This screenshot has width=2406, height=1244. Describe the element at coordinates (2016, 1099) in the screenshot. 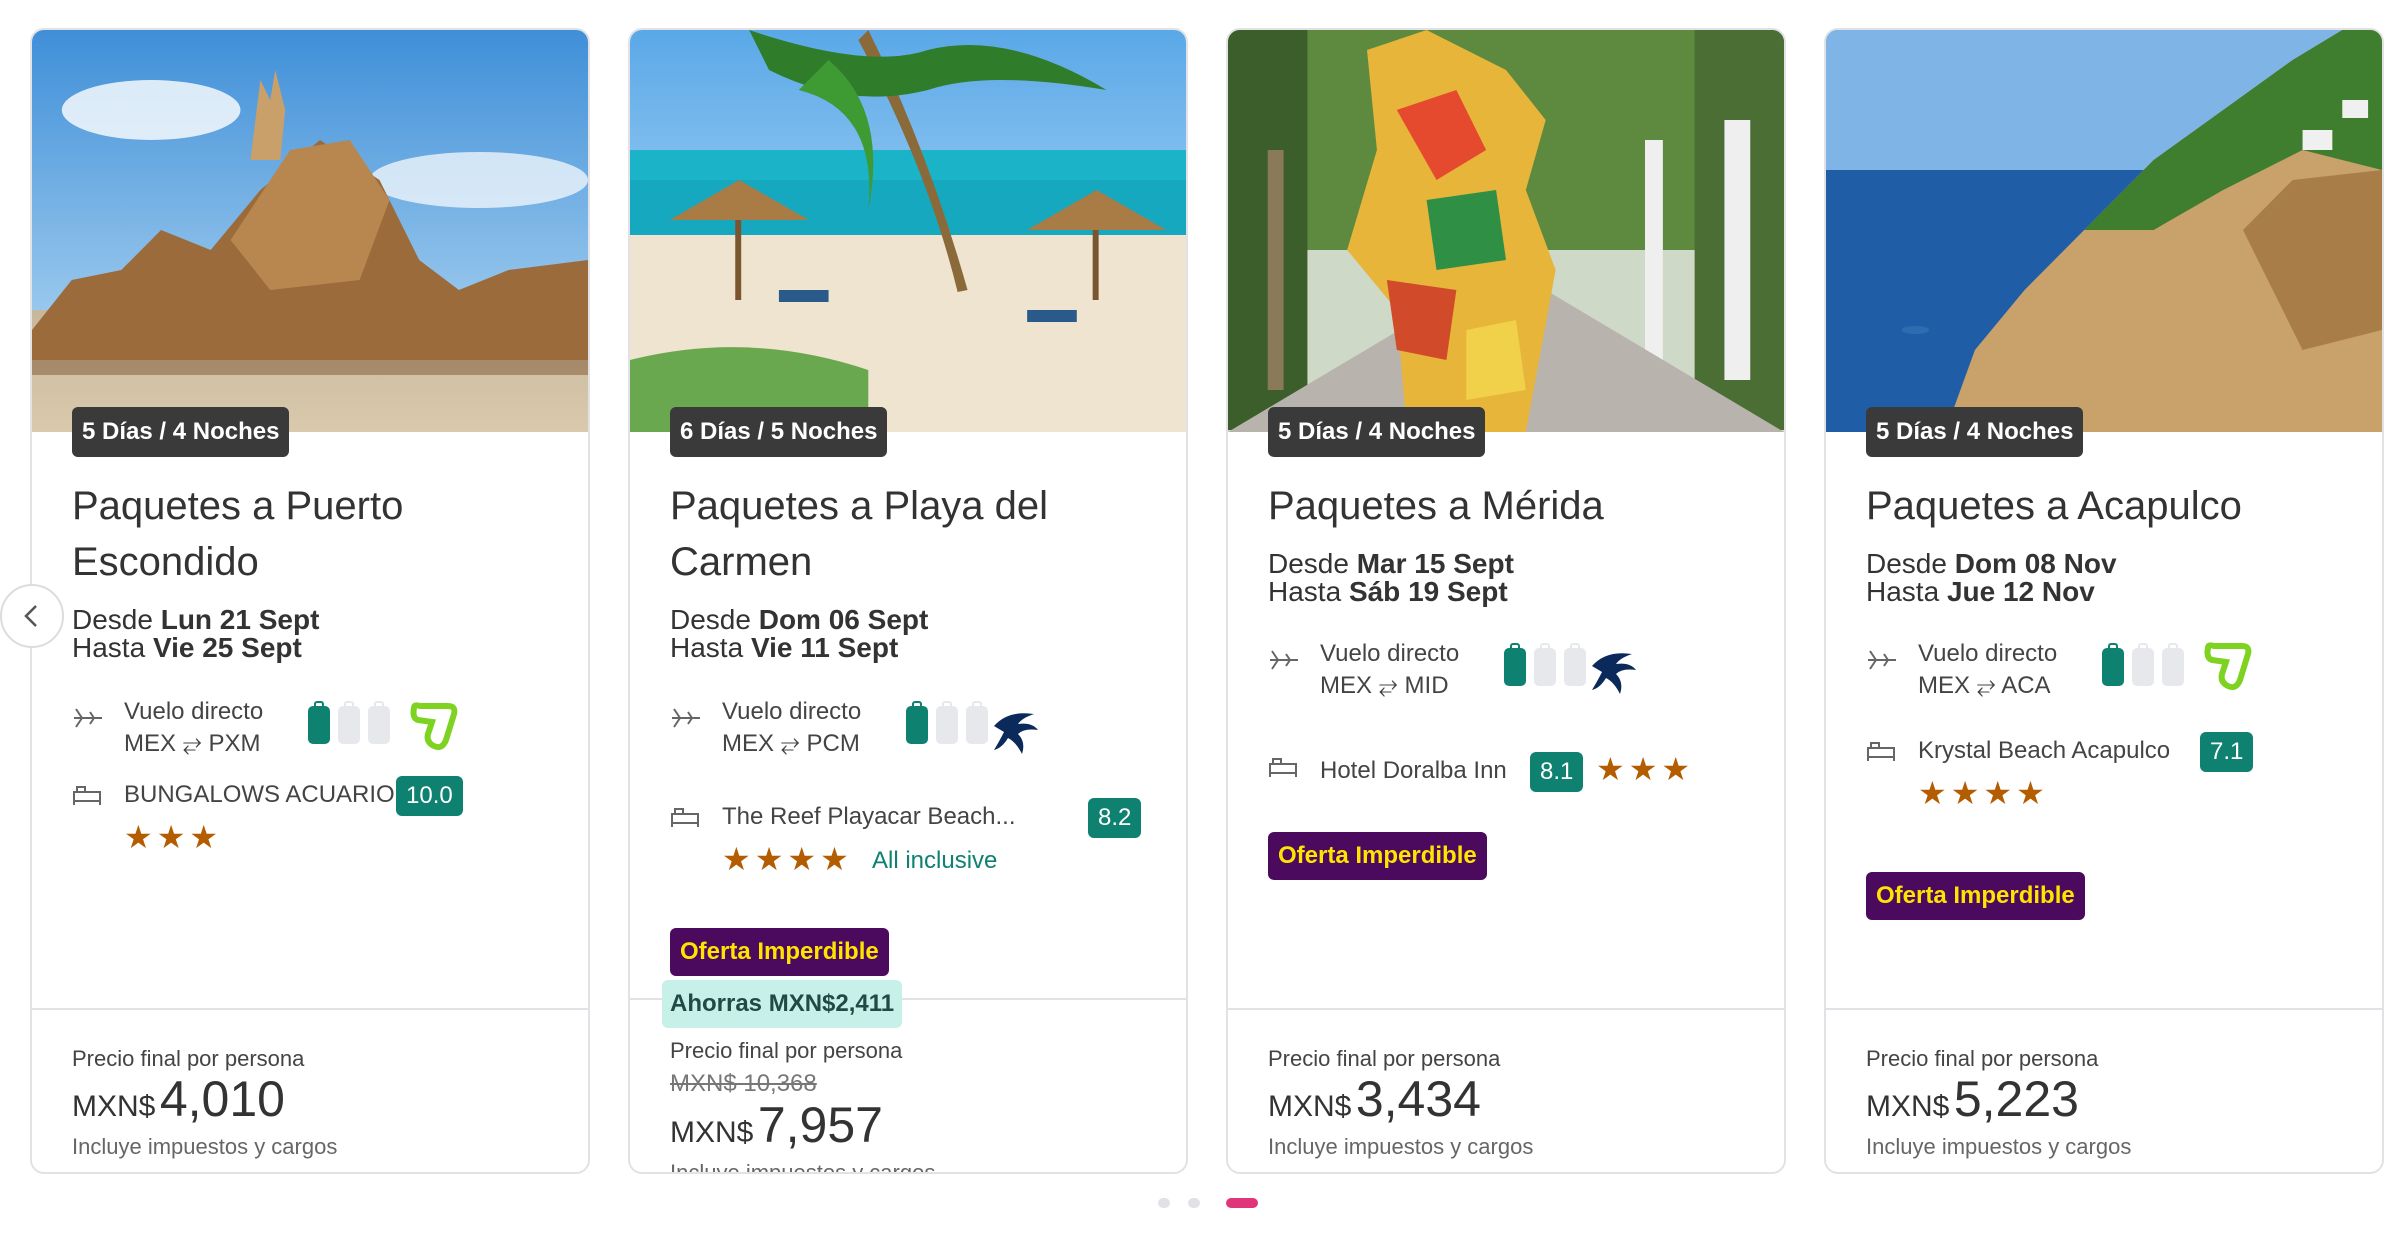

I see `price-amount: 5,223` at that location.